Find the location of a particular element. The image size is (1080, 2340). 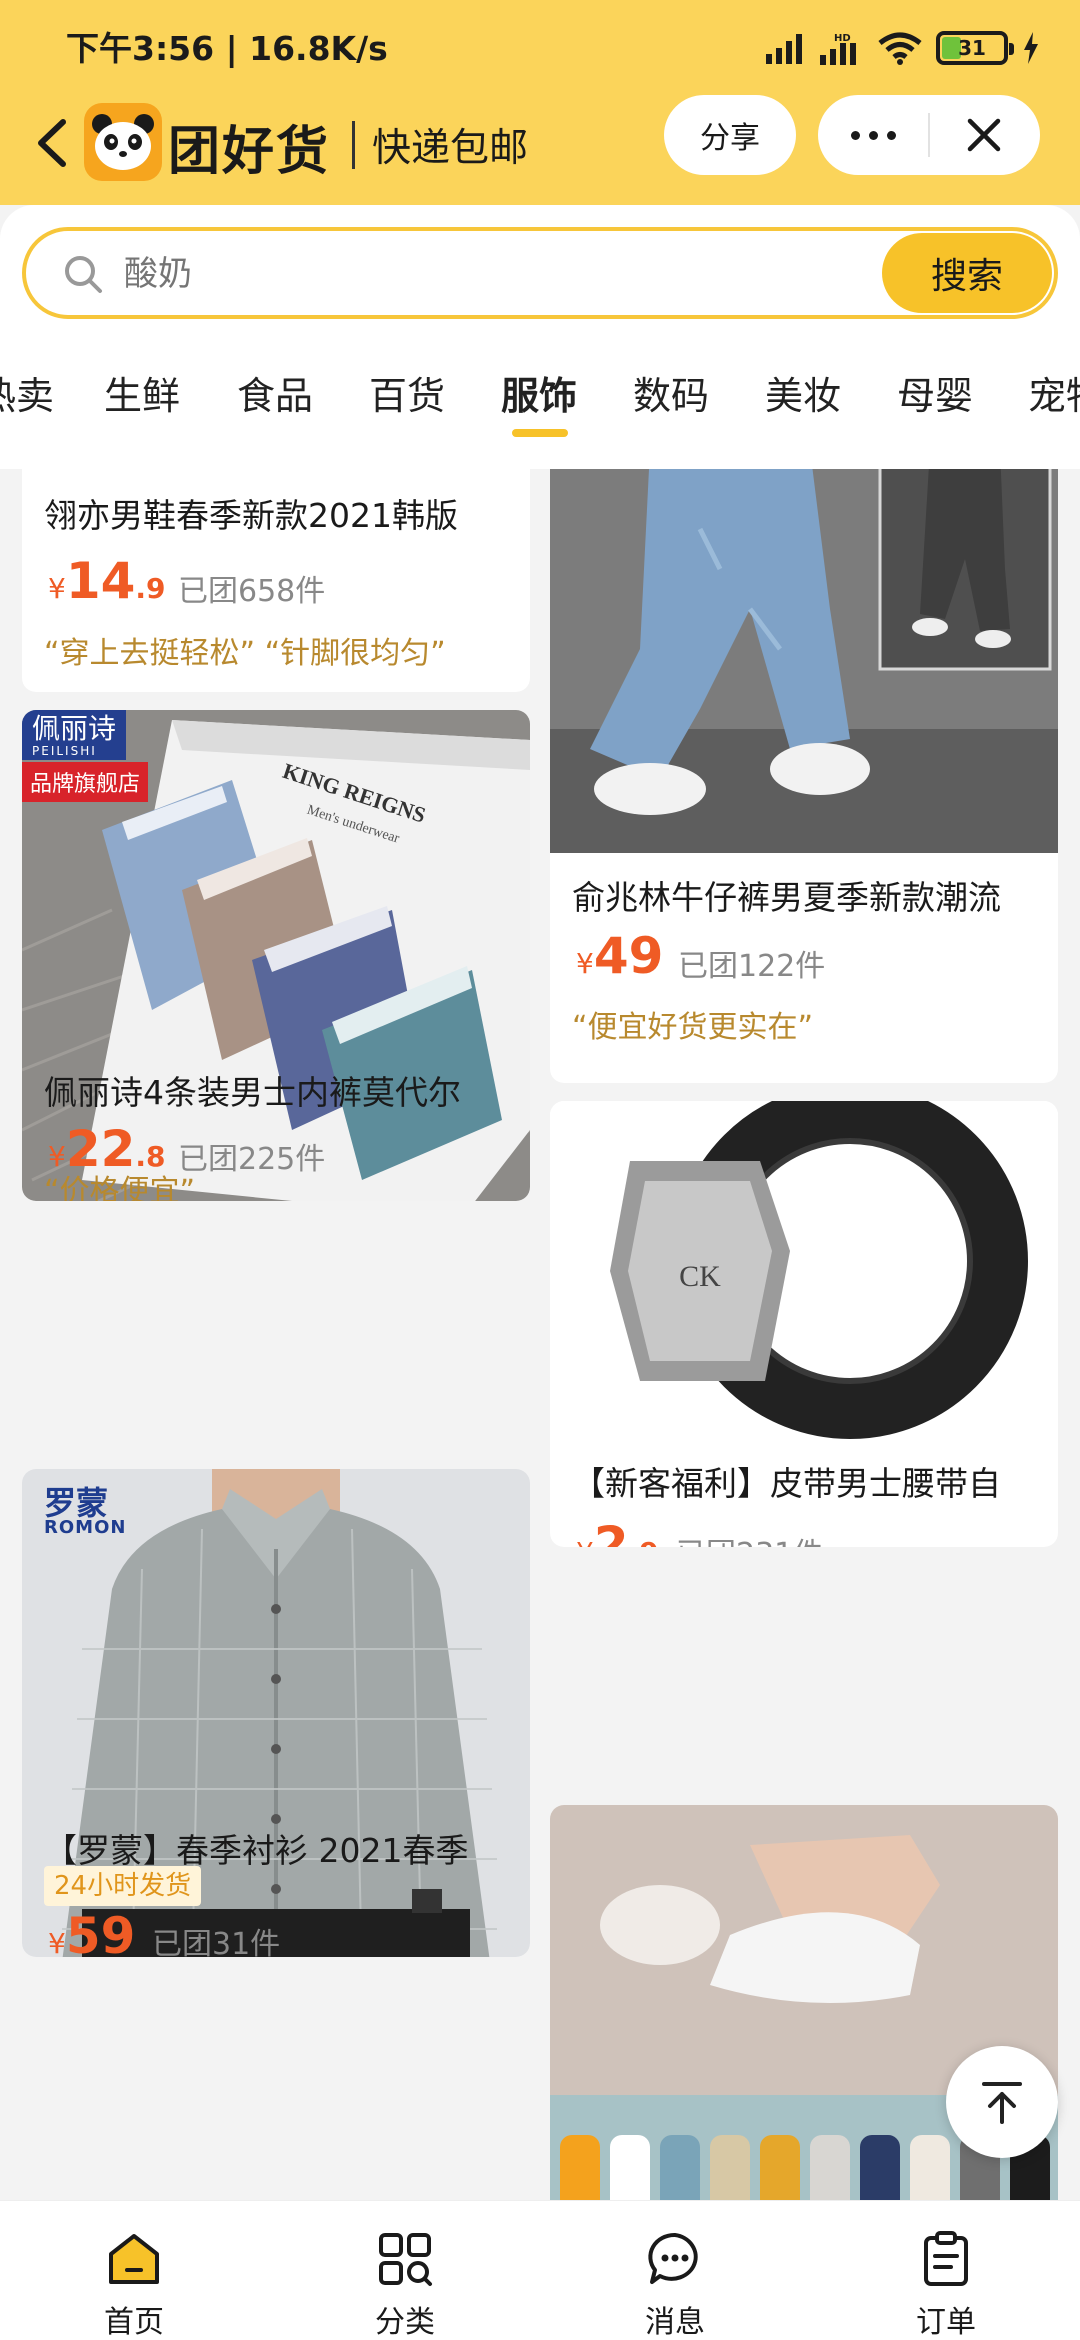

bottom-nav: 首页 分类 消息 订单 is located at coordinates (540, 2270).